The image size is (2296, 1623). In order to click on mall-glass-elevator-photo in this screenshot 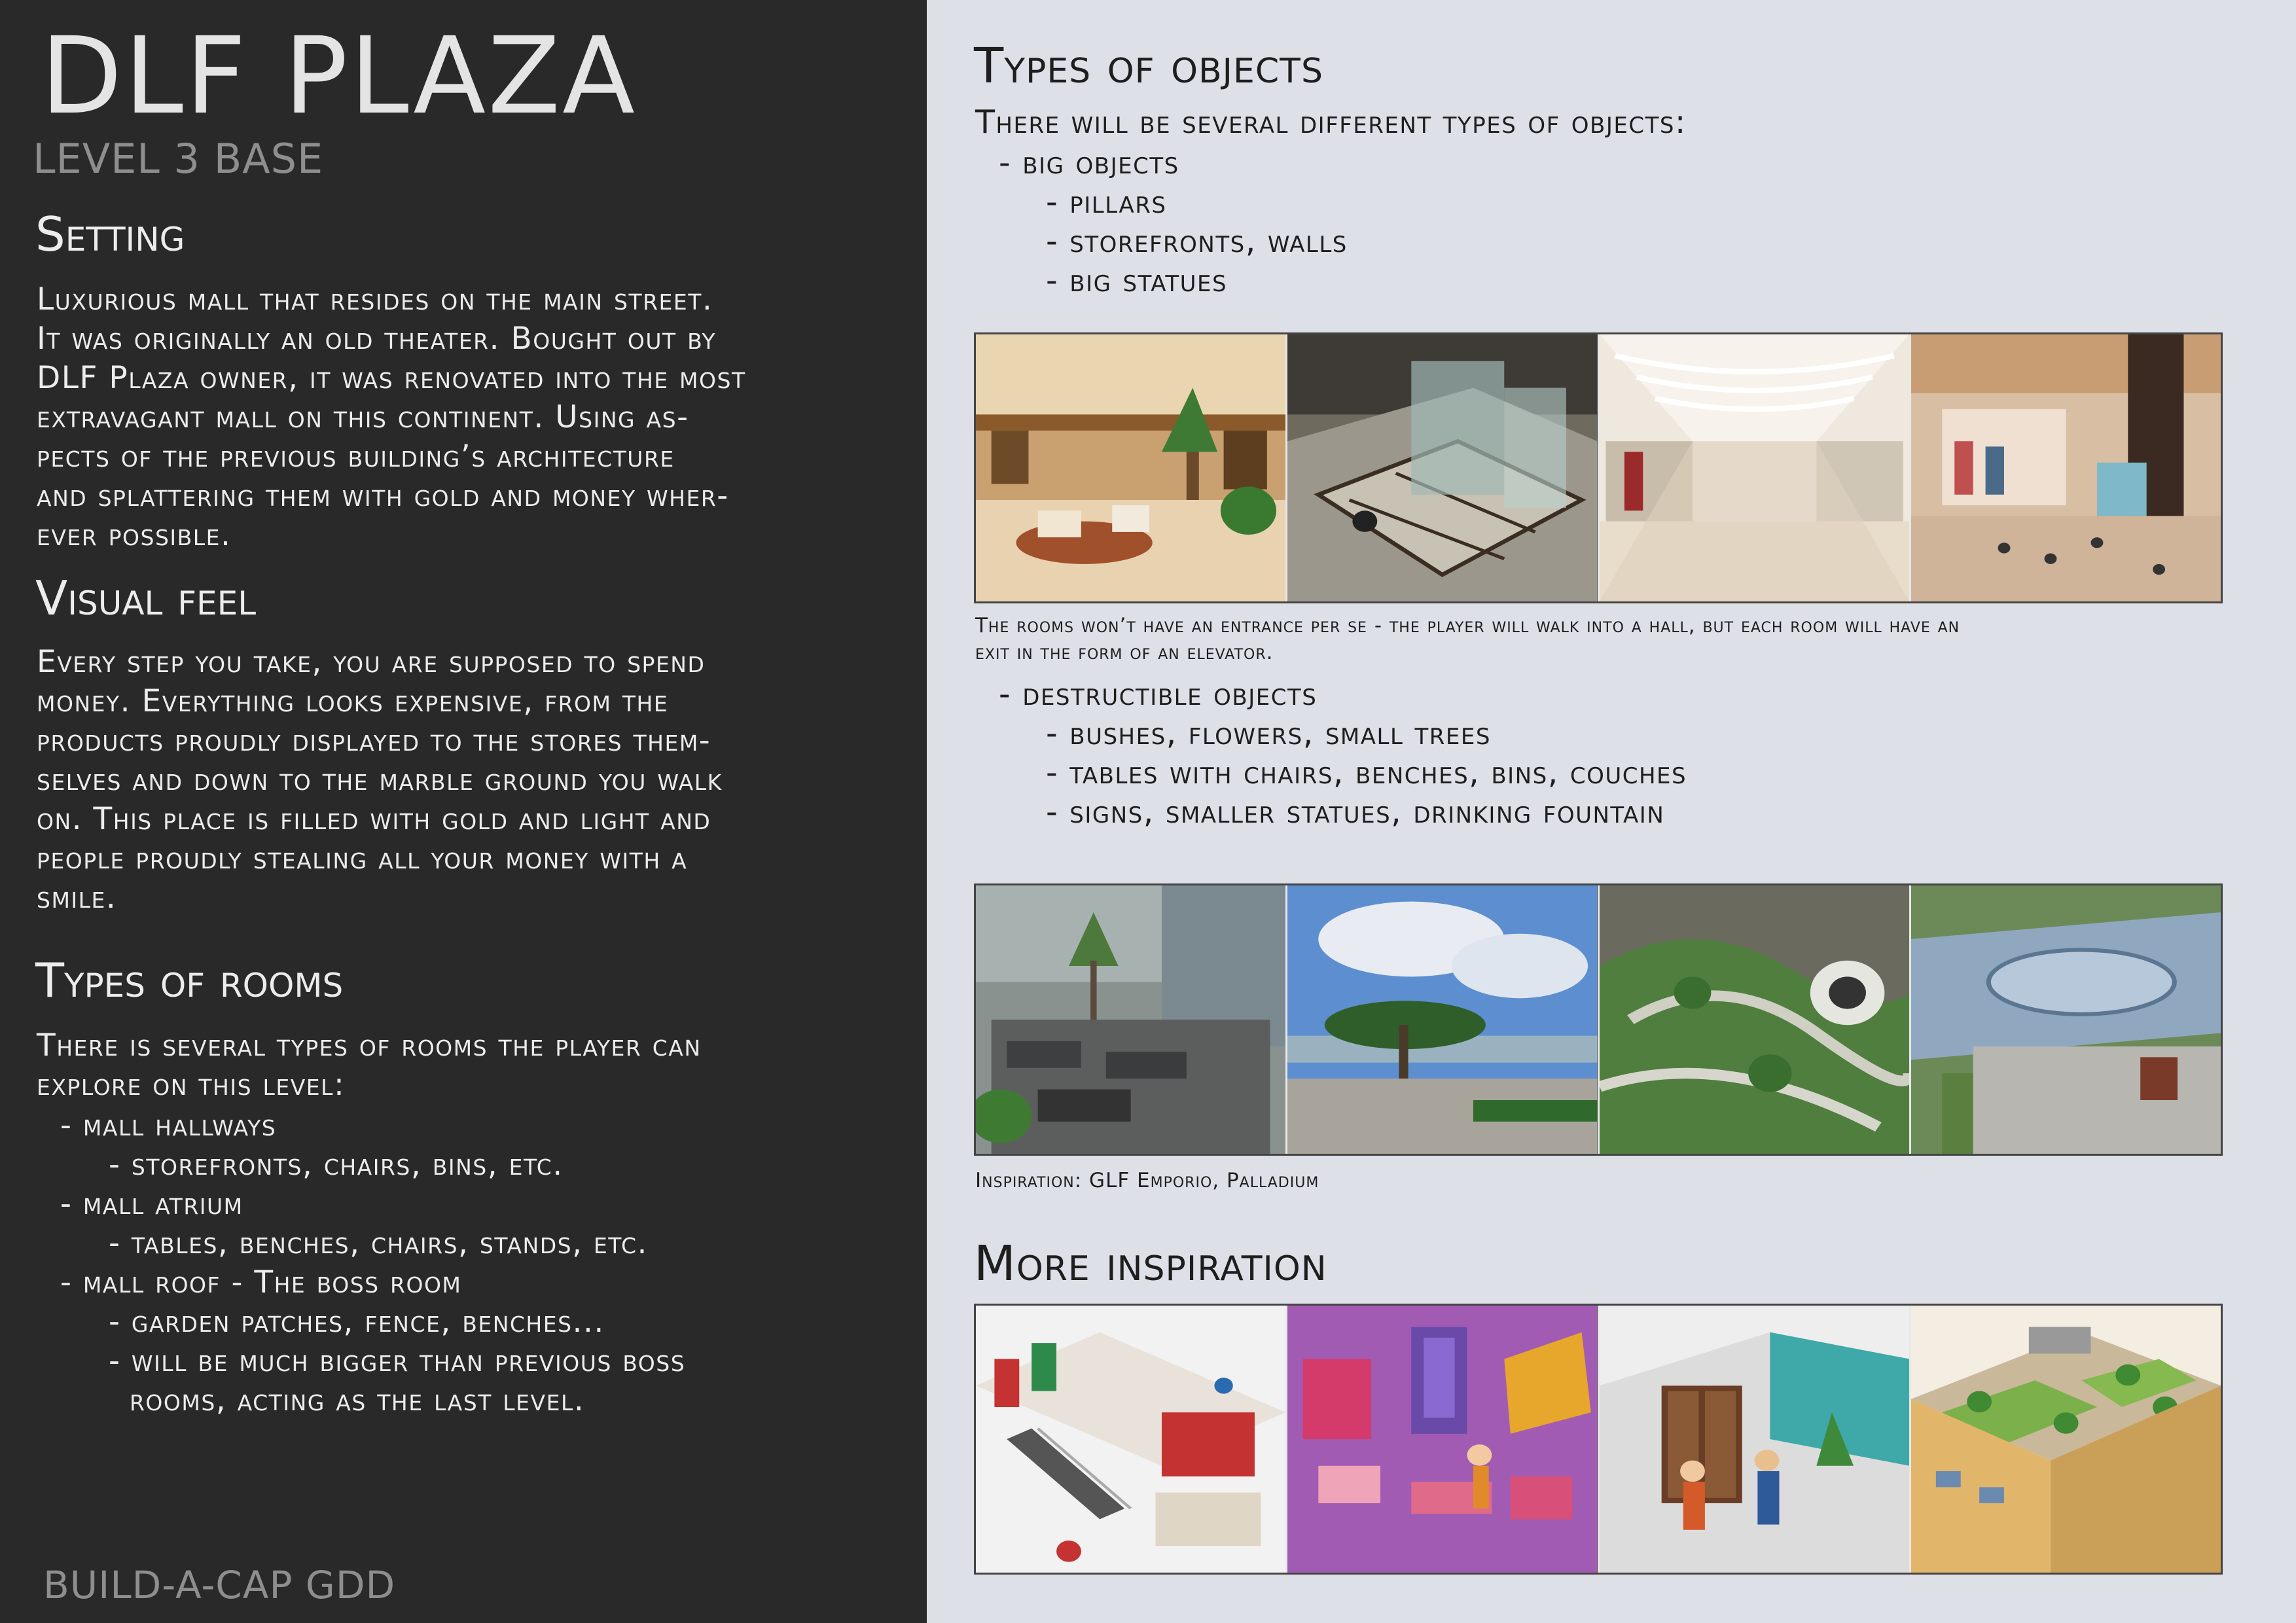, I will do `click(1443, 467)`.